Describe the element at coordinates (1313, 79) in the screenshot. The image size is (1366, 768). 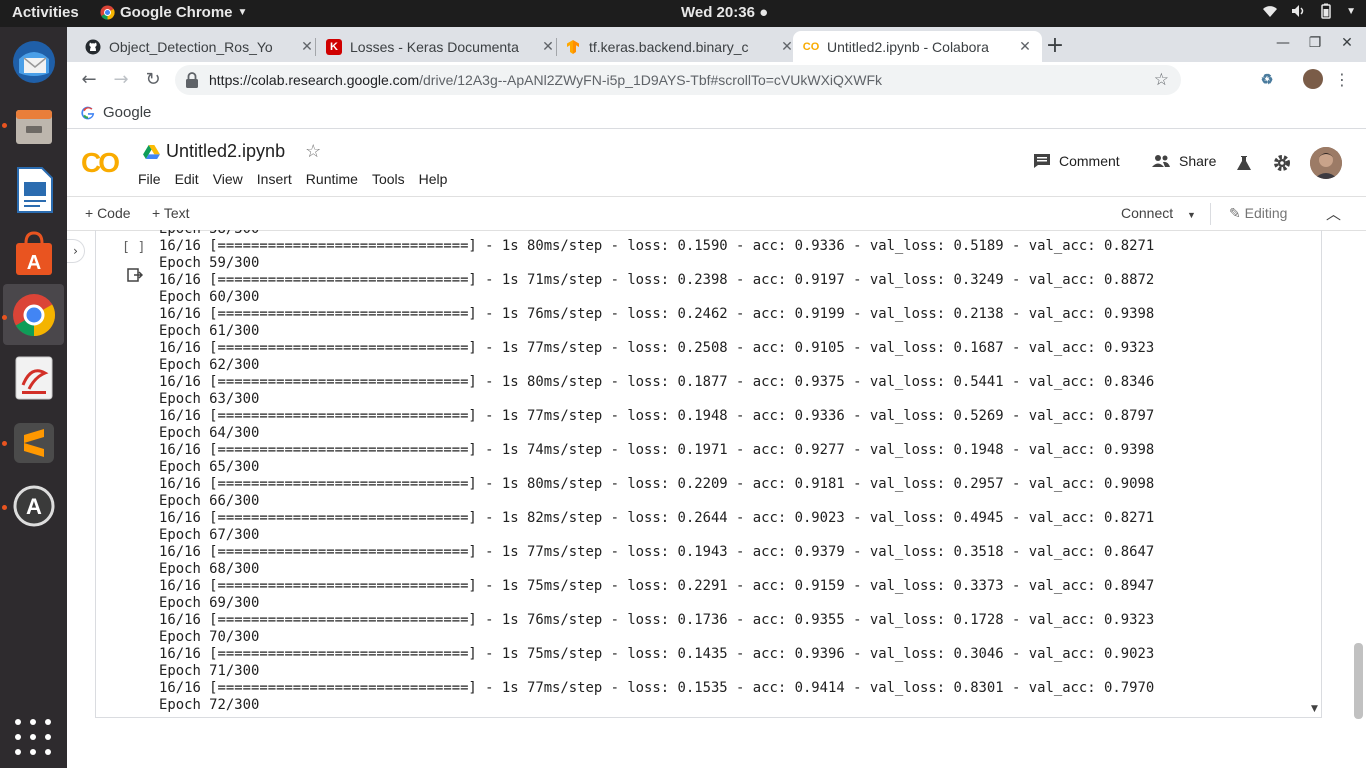
I see `profile-avatar` at that location.